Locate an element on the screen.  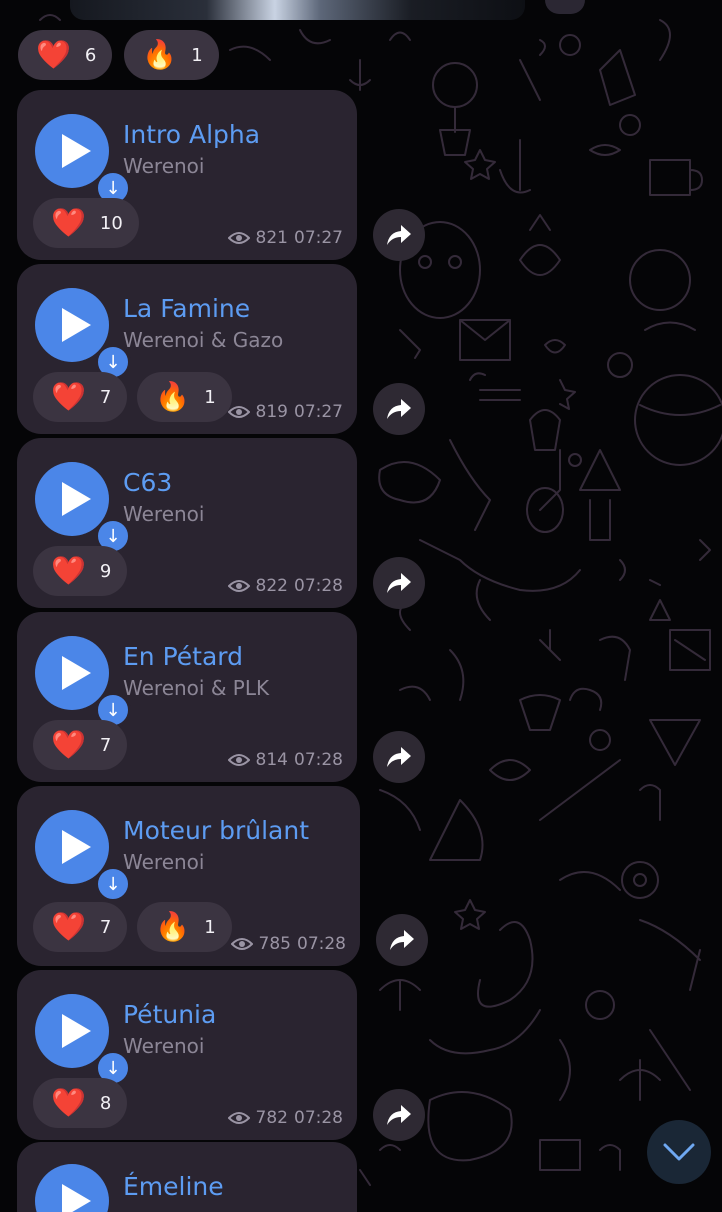
view-count: 821 is located at coordinates (271, 238).